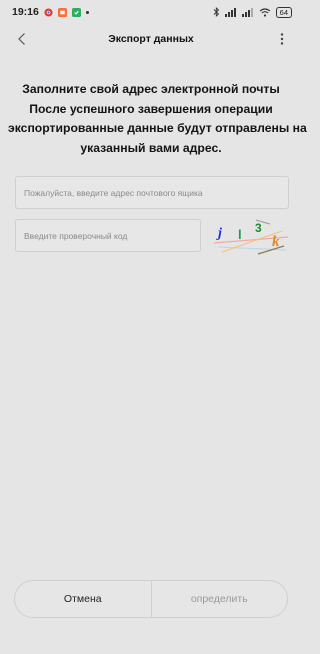 The width and height of the screenshot is (320, 654). Describe the element at coordinates (151, 12) in the screenshot. I see `status-bar: 19:16 64` at that location.